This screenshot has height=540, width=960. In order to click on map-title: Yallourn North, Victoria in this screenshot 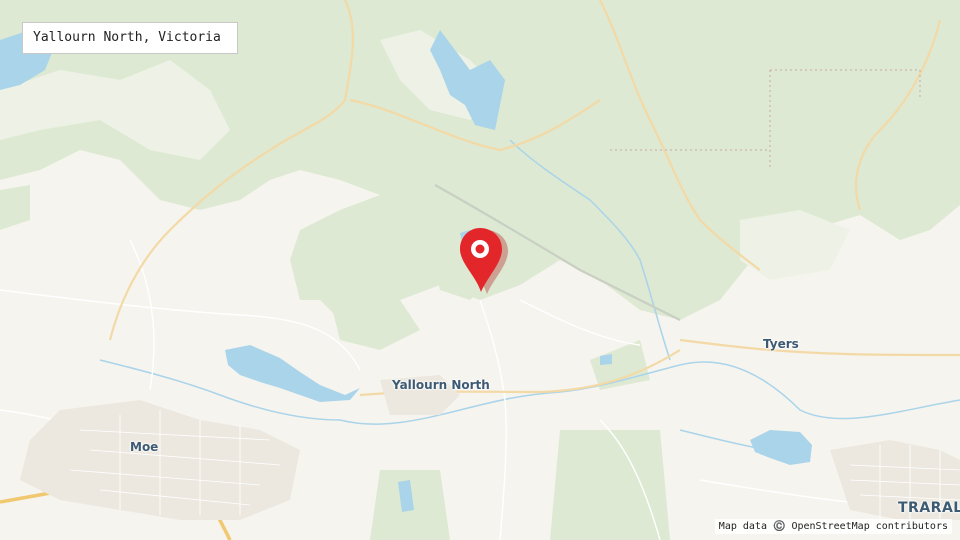, I will do `click(130, 38)`.